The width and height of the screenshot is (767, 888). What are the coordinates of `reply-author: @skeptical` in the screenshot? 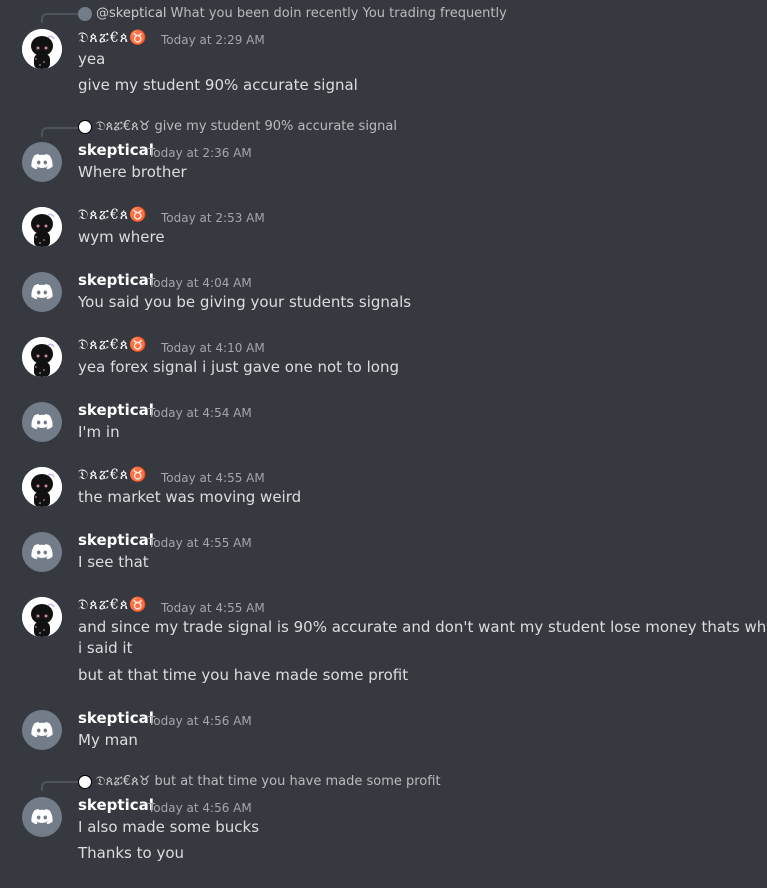 It's located at (131, 13).